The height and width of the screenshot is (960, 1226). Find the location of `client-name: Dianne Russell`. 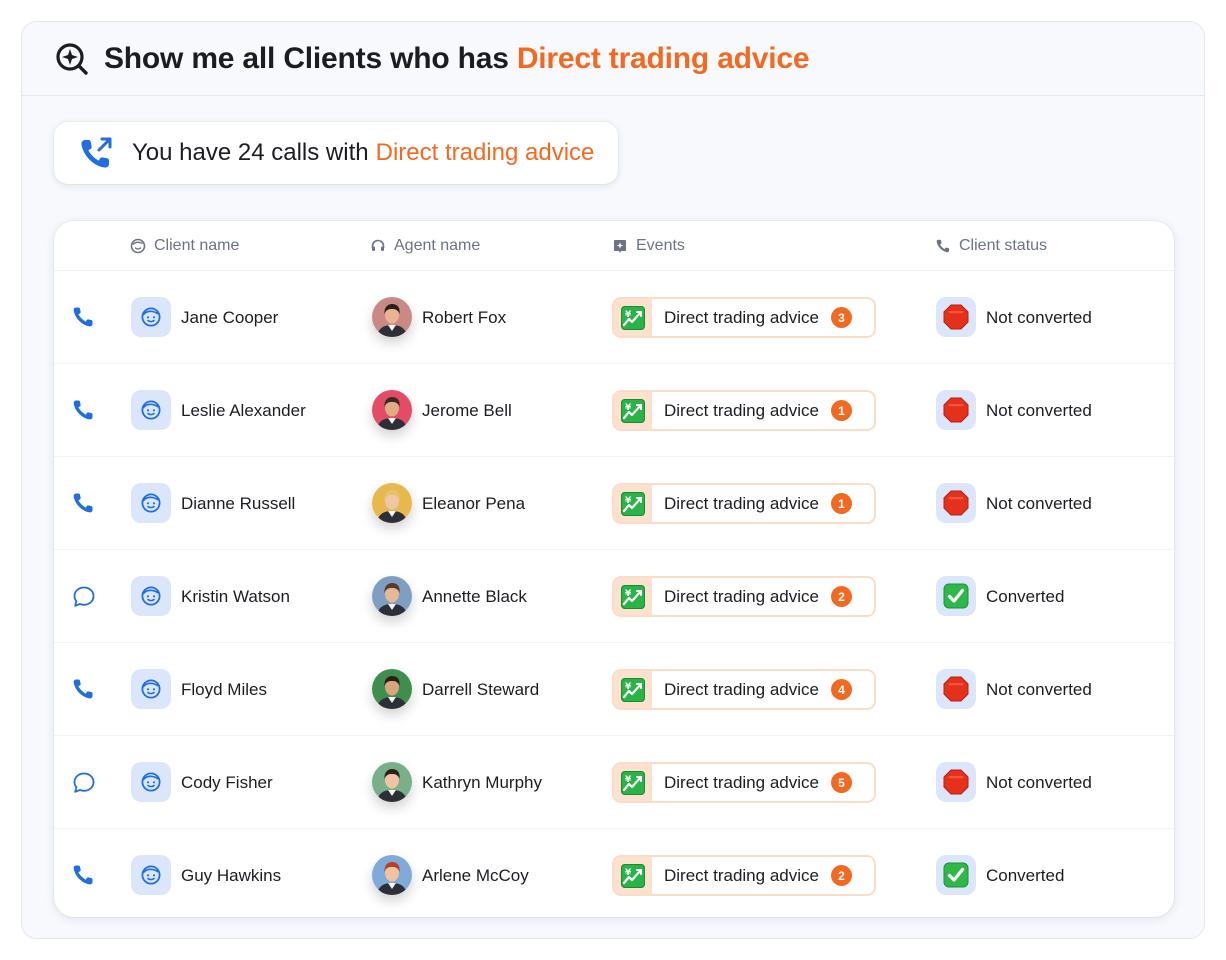

client-name: Dianne Russell is located at coordinates (238, 503).